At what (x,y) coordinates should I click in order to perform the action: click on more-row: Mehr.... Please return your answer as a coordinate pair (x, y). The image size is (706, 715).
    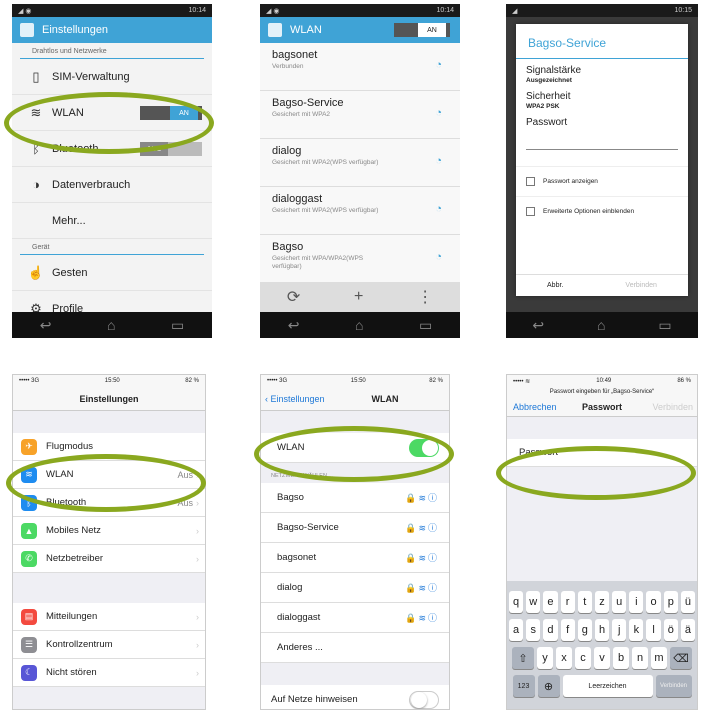
    Looking at the image, I should click on (112, 221).